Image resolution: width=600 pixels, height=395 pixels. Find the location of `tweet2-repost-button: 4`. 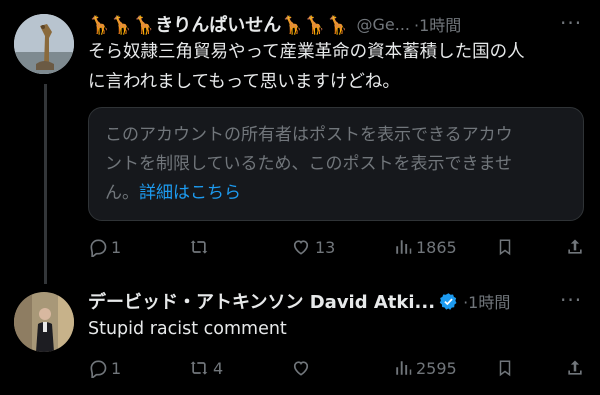

tweet2-repost-button: 4 is located at coordinates (205, 368).